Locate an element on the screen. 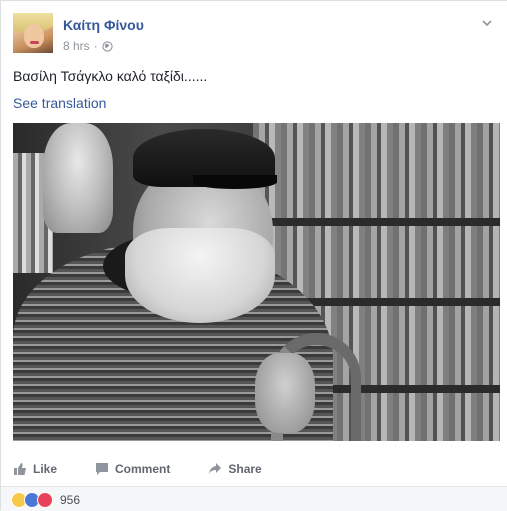 The image size is (507, 511). love-reaction-icon is located at coordinates (45, 500).